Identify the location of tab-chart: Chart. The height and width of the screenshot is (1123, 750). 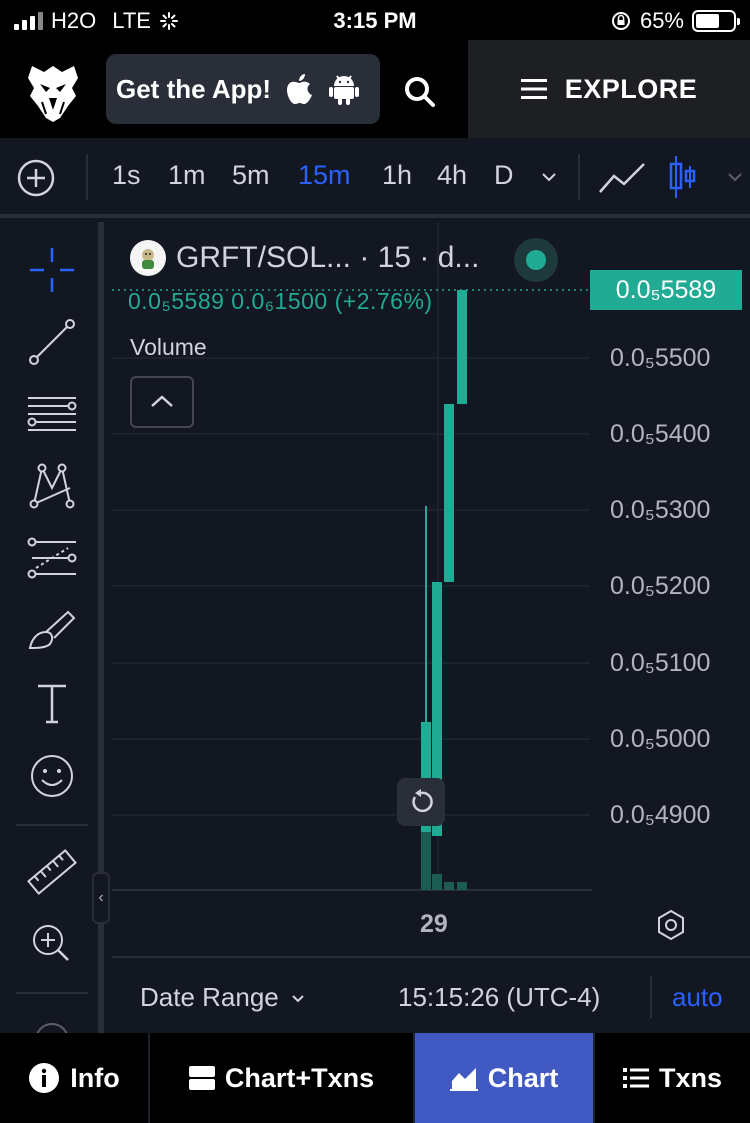
(505, 1078).